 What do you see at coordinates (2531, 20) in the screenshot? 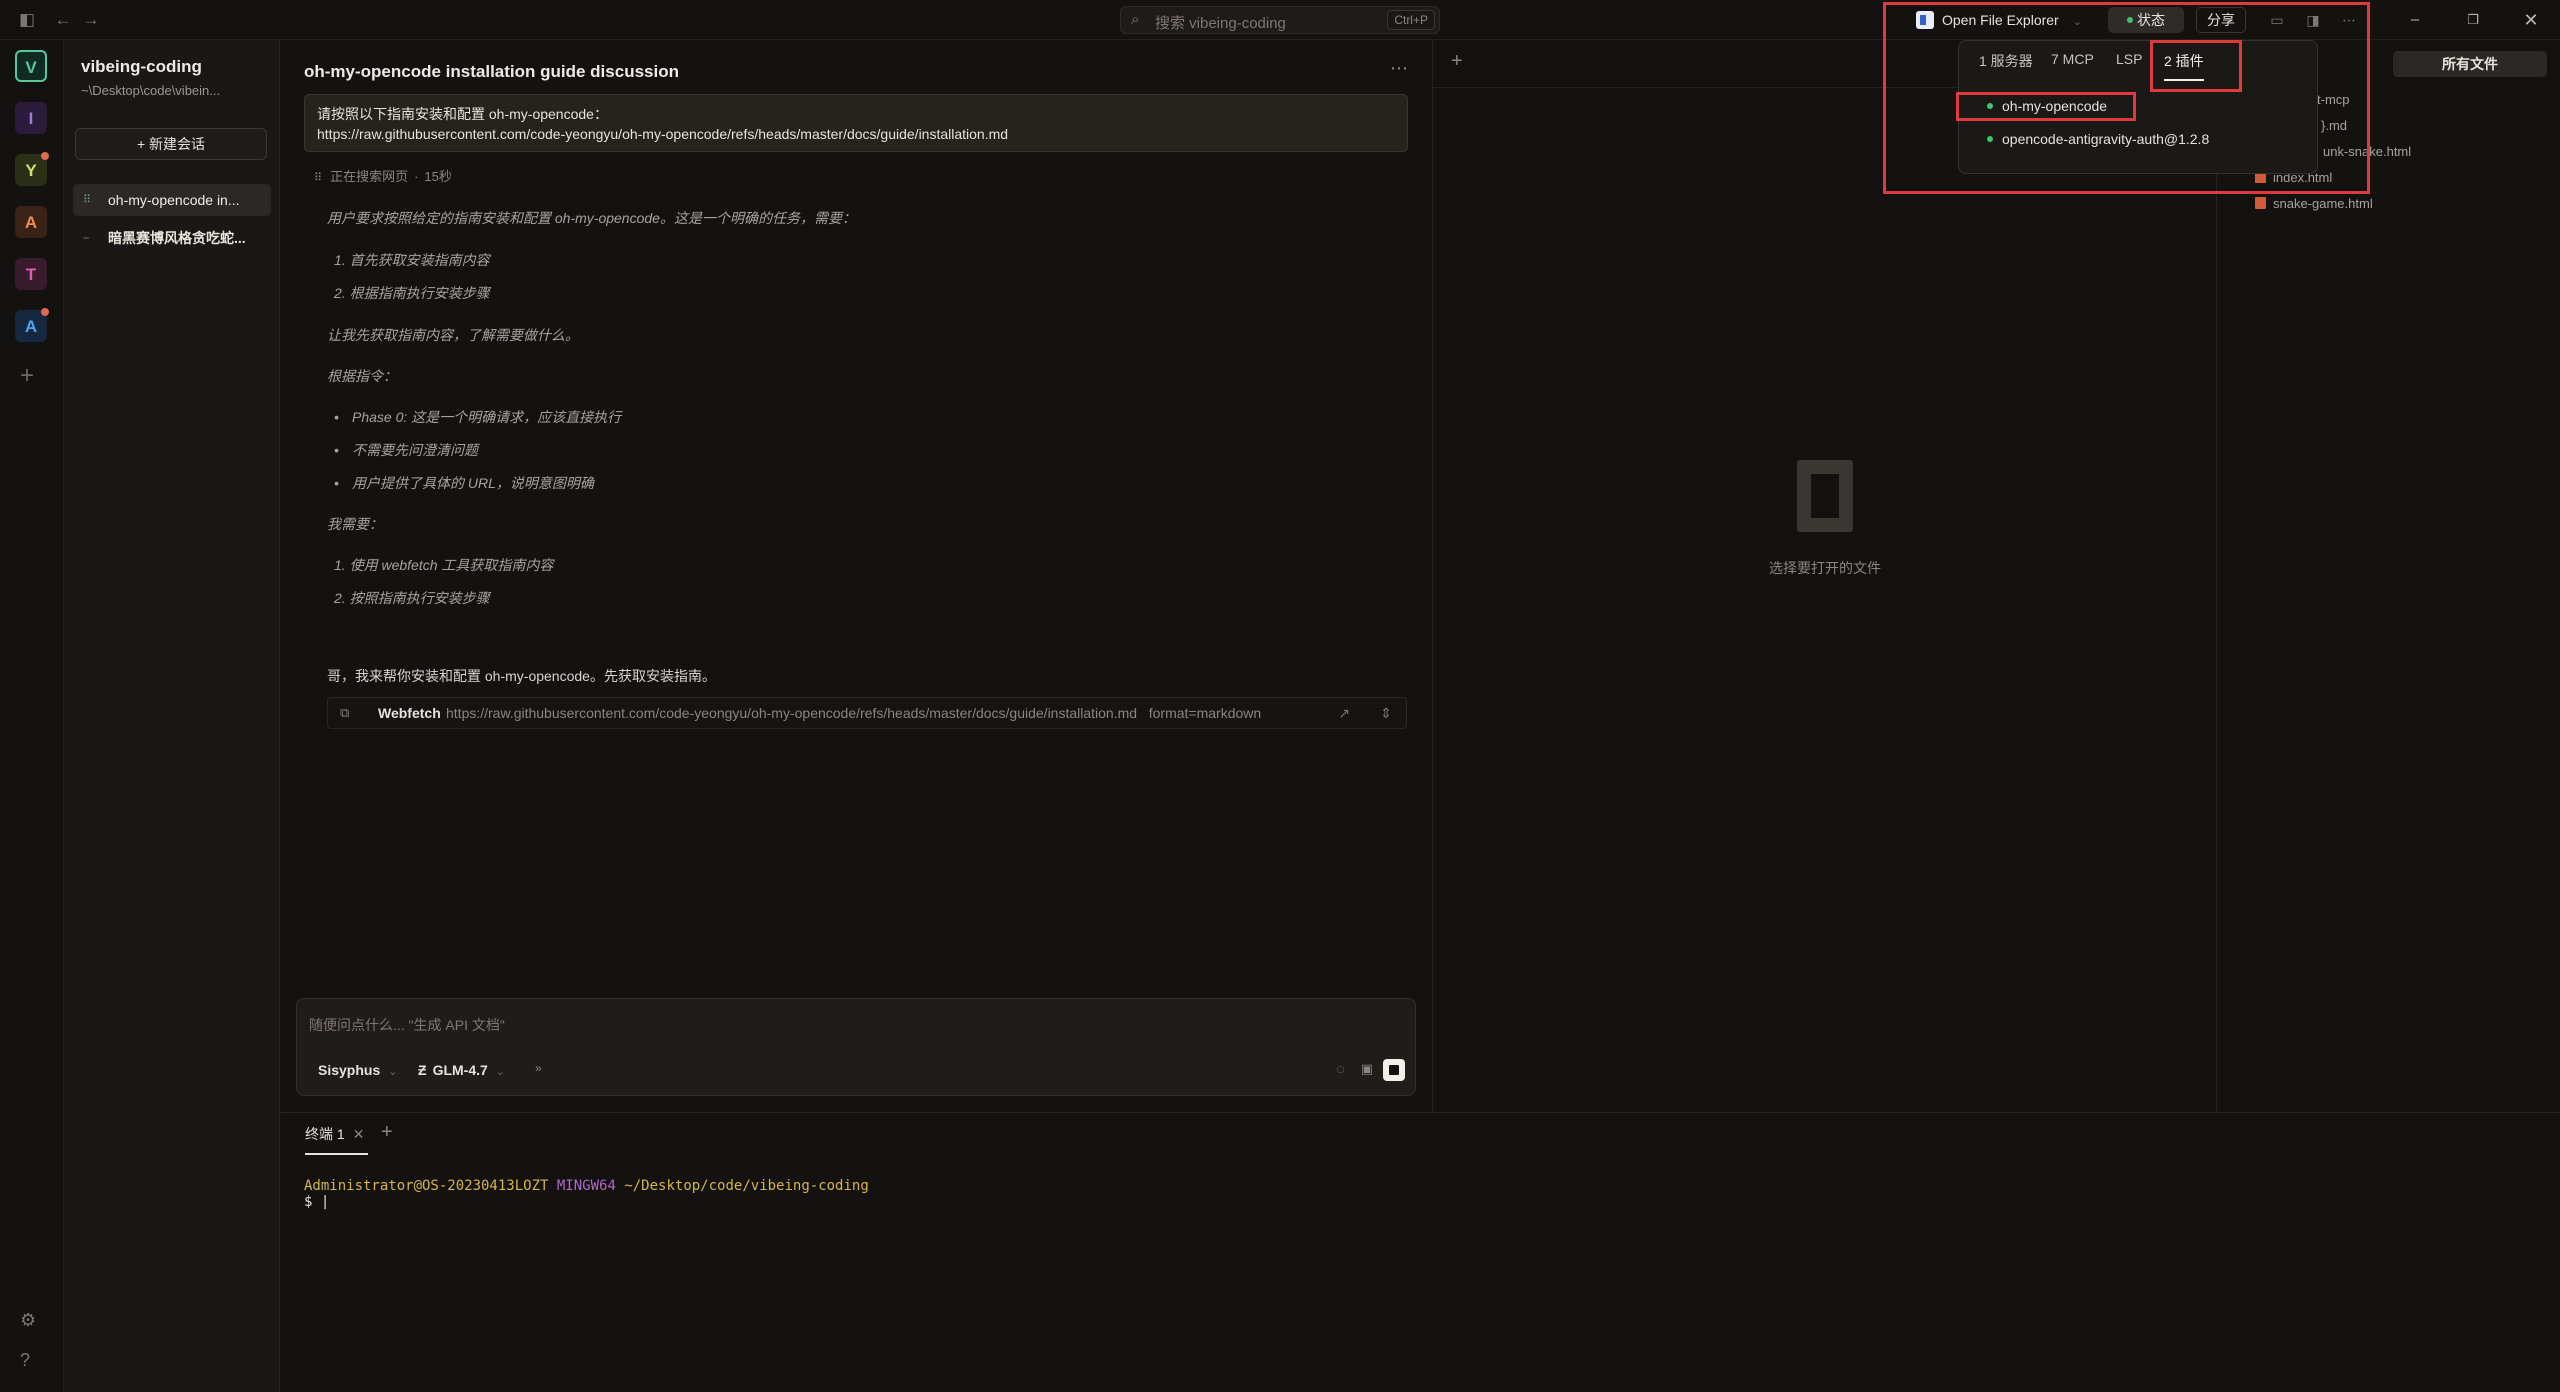
I see `close-icon: ✕` at bounding box center [2531, 20].